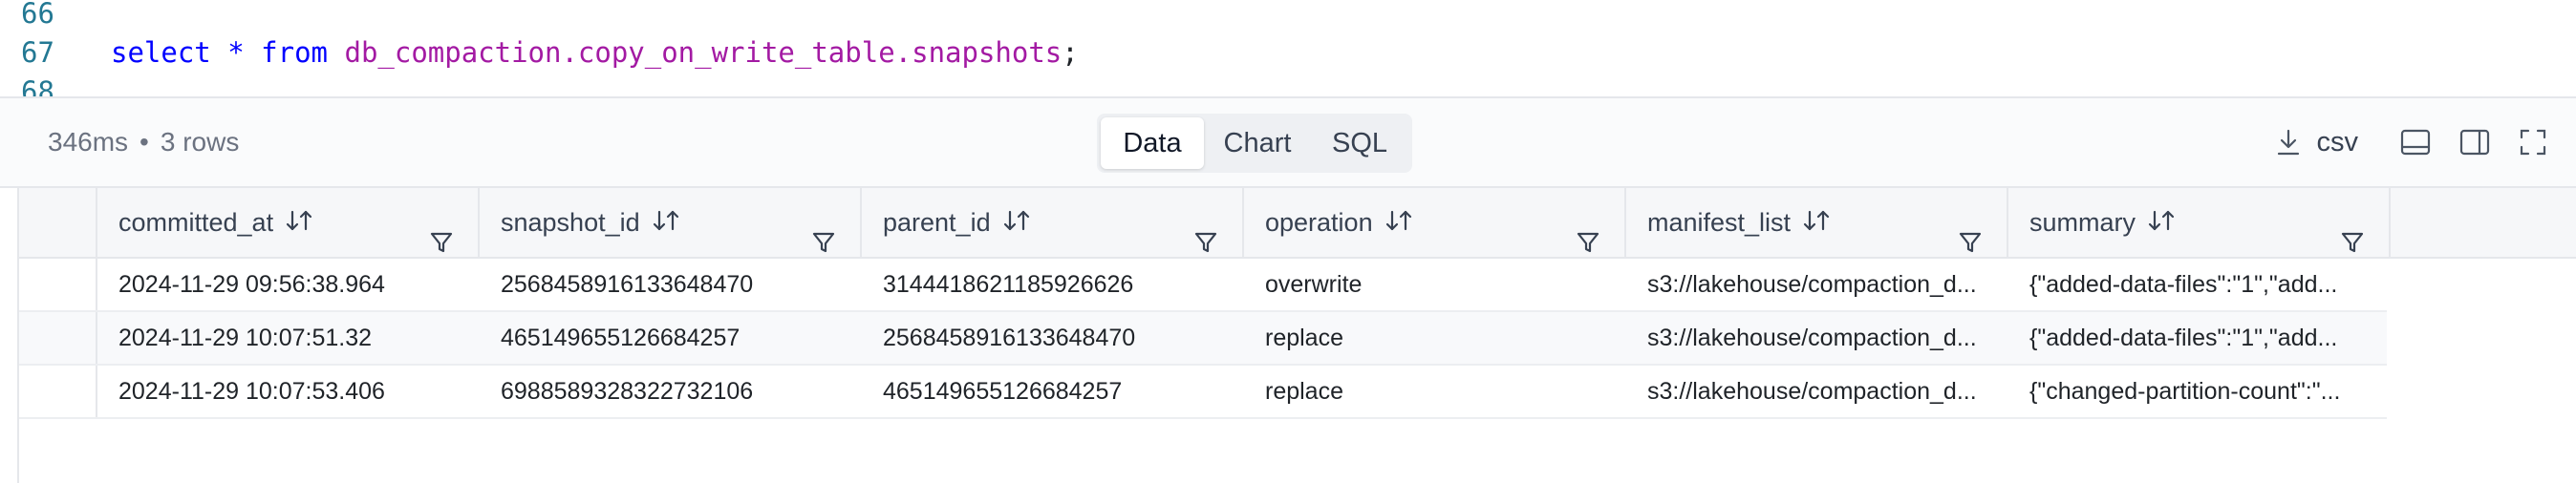 This screenshot has width=2576, height=483. Describe the element at coordinates (2337, 142) in the screenshot. I see `download-csv-label: csv` at that location.